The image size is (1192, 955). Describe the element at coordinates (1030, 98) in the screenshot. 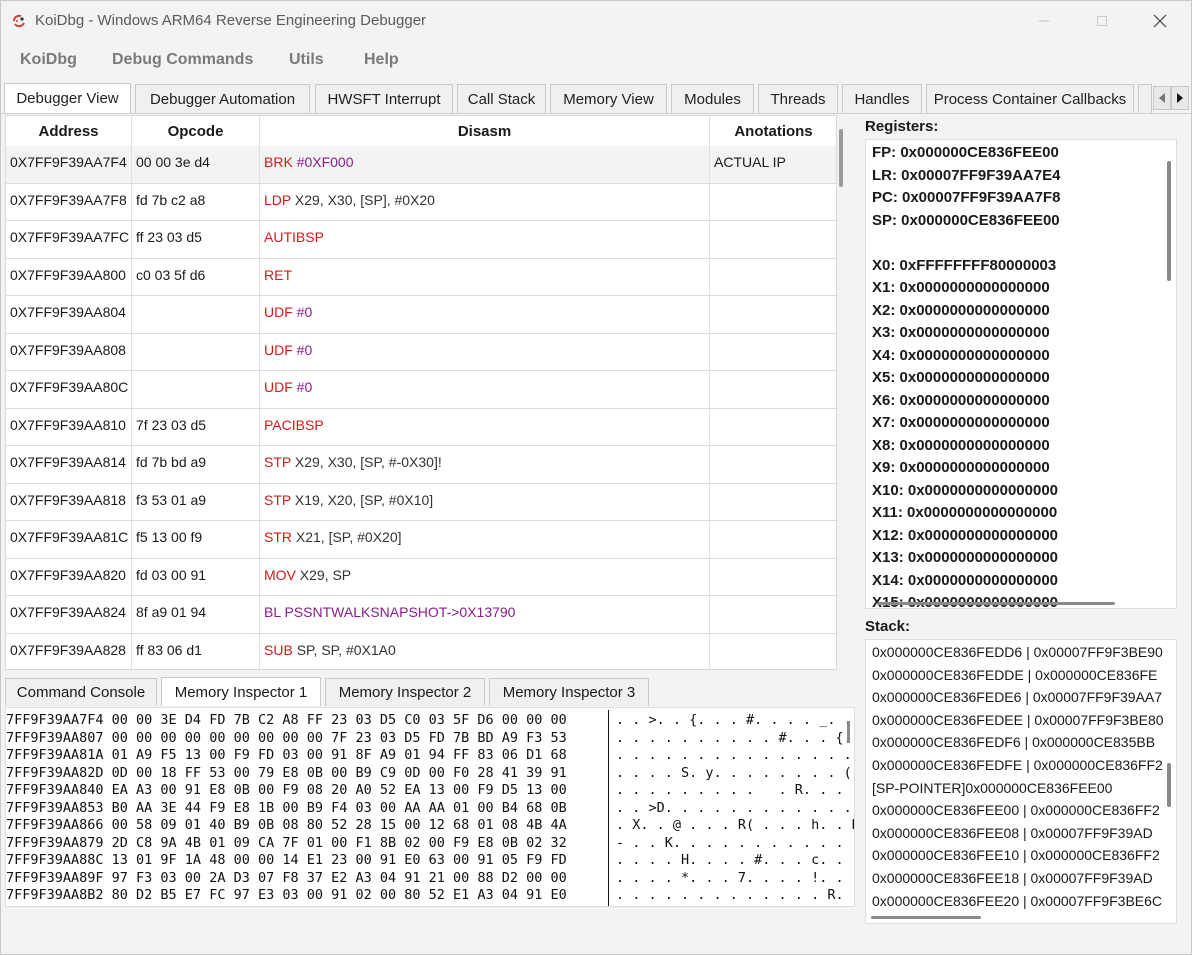

I see `tab-process-container-callbacks: Process Container Callbacks` at that location.